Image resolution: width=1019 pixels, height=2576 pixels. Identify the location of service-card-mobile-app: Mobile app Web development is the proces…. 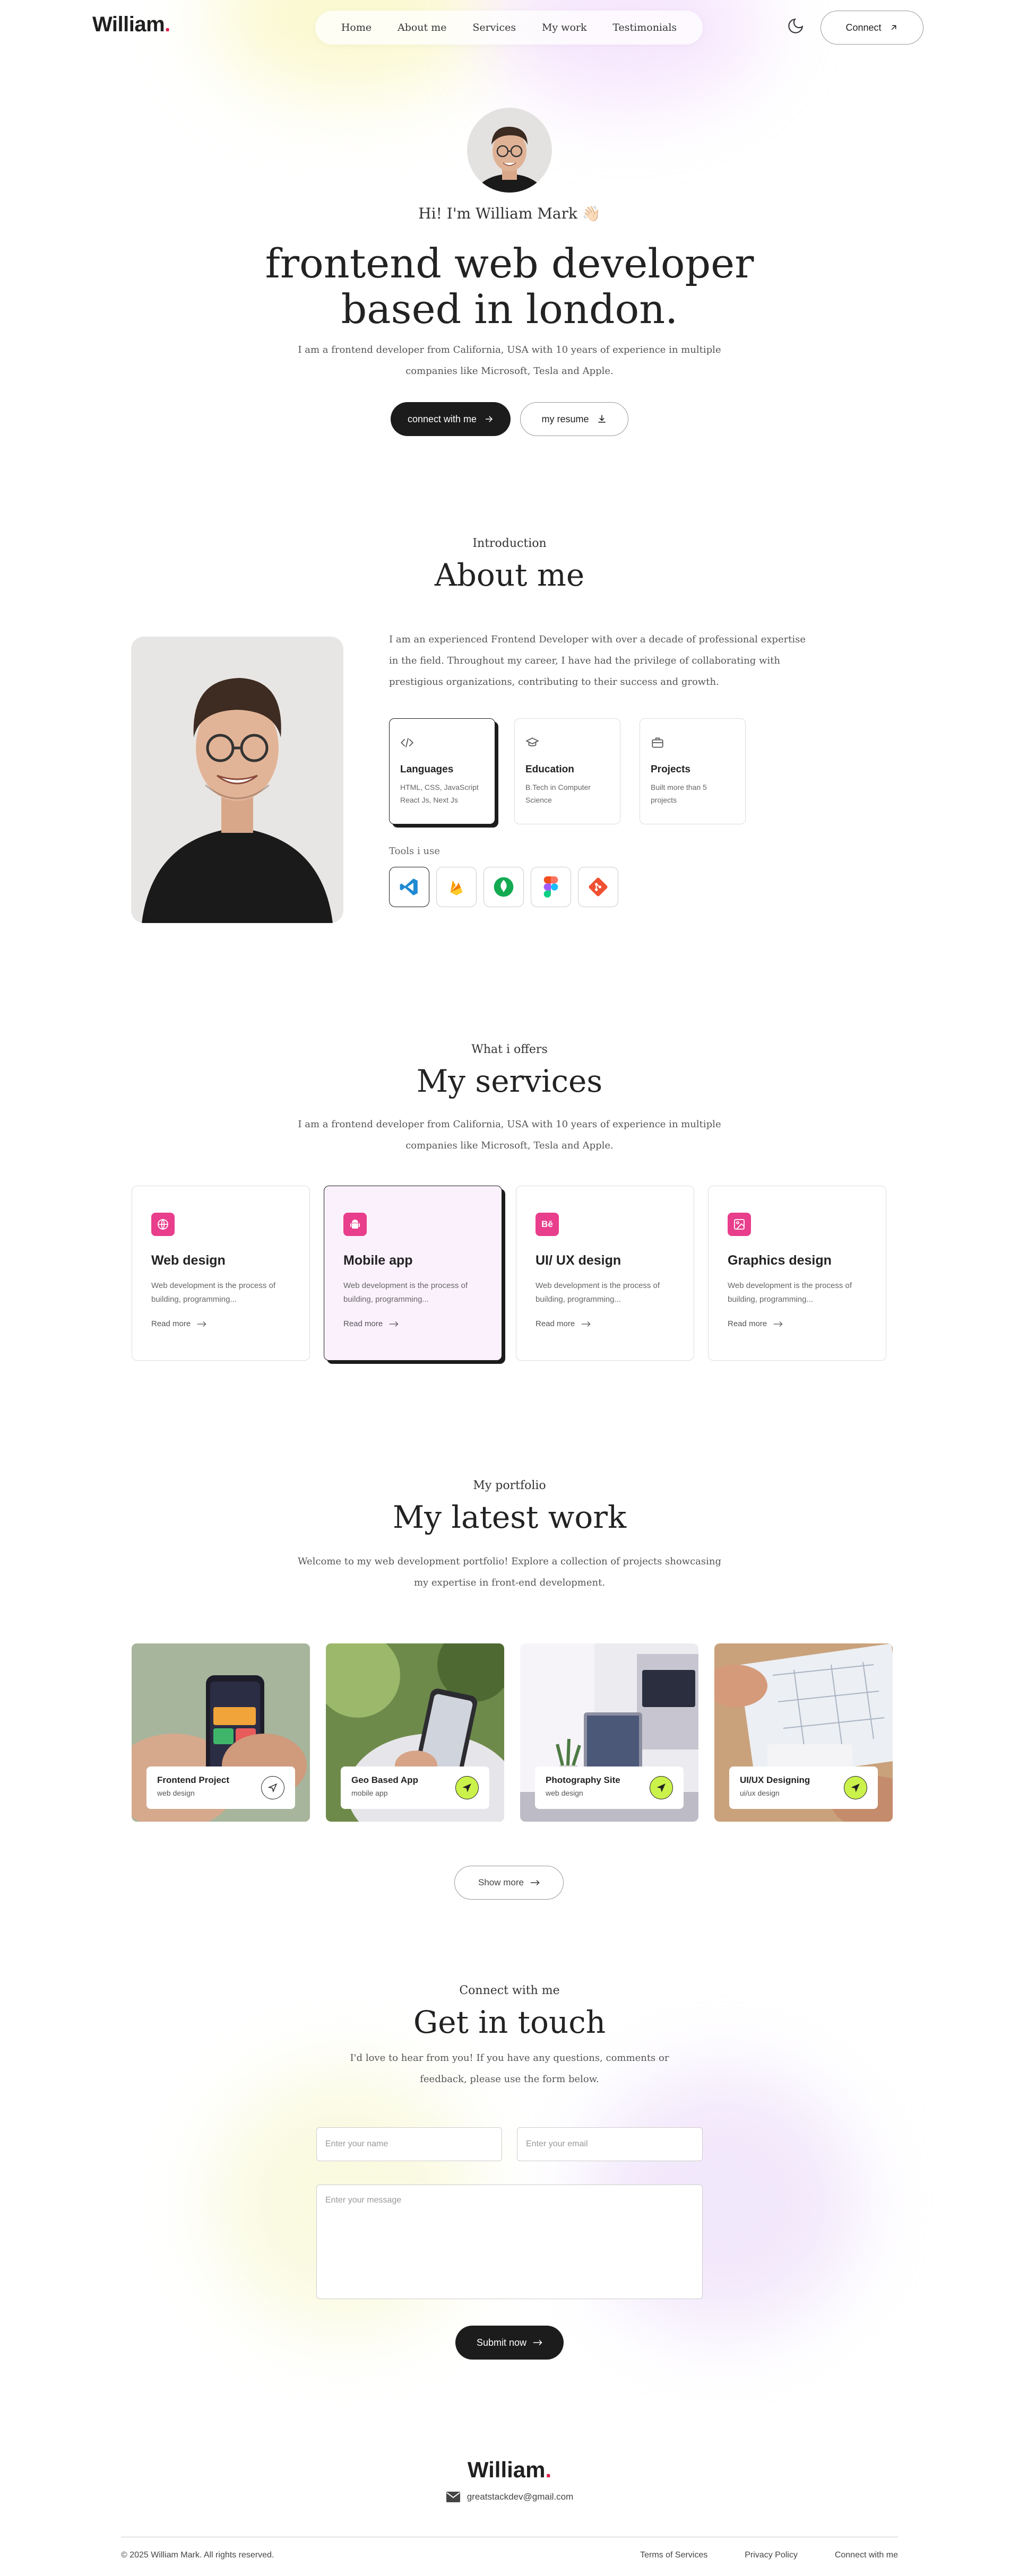
(413, 1274).